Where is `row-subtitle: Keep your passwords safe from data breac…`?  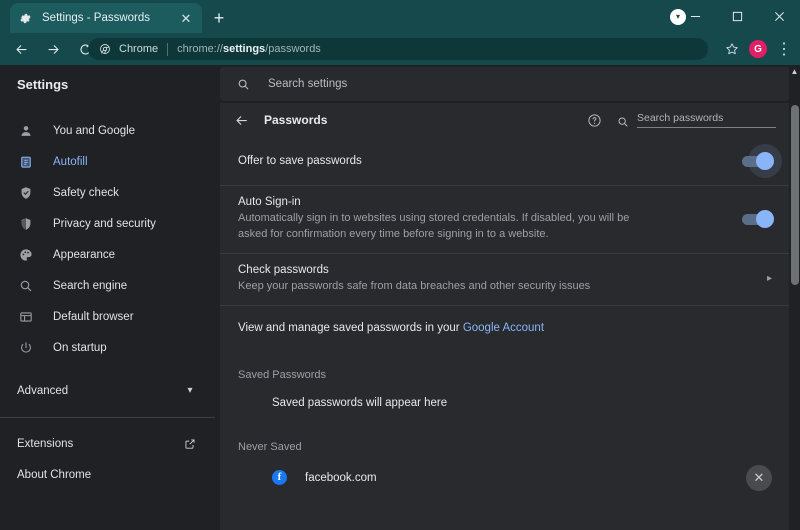
row-subtitle: Keep your passwords safe from data breac… is located at coordinates (414, 285).